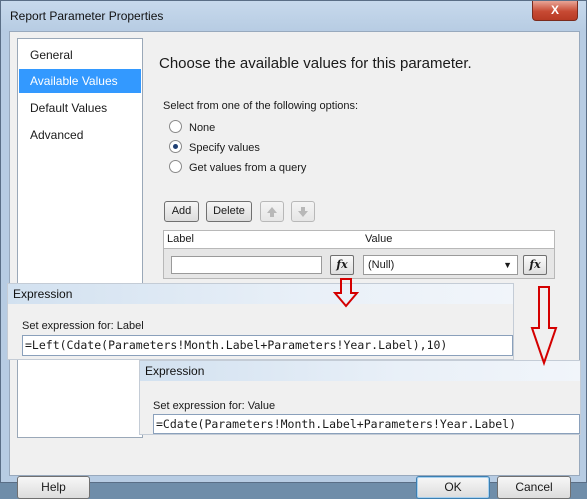  What do you see at coordinates (80, 135) in the screenshot?
I see `nav-item-advanced: Advanced` at bounding box center [80, 135].